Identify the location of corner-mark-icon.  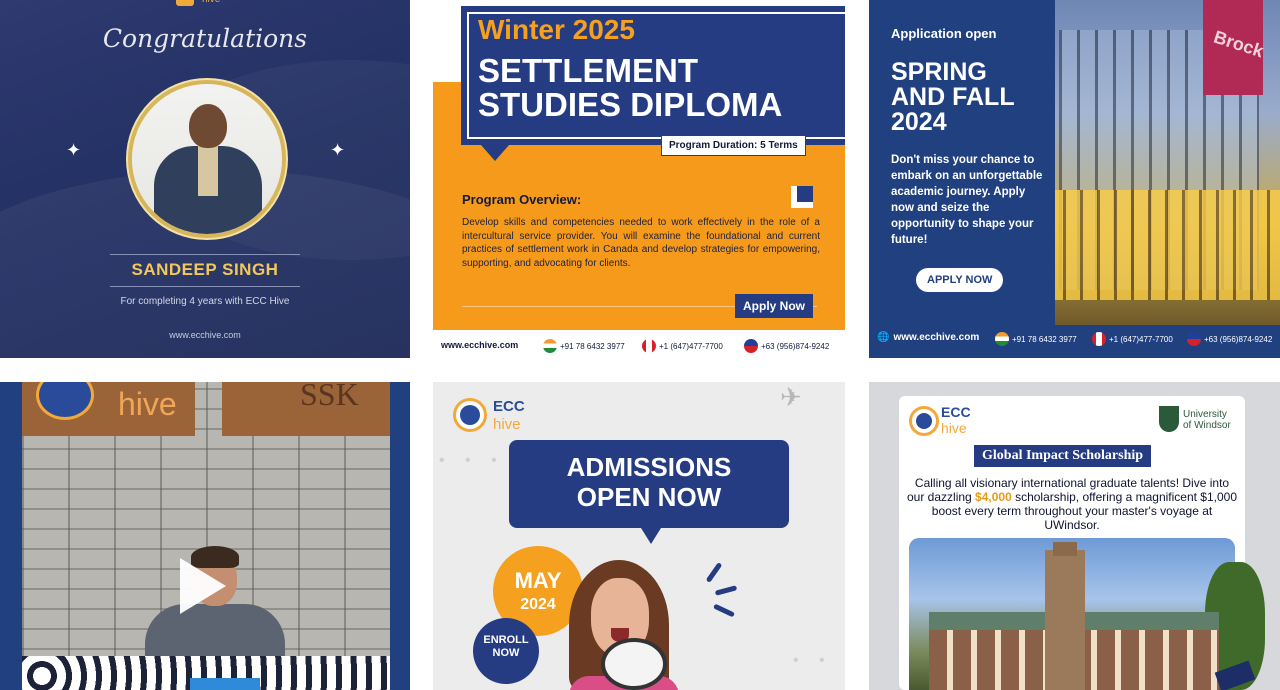
(805, 194).